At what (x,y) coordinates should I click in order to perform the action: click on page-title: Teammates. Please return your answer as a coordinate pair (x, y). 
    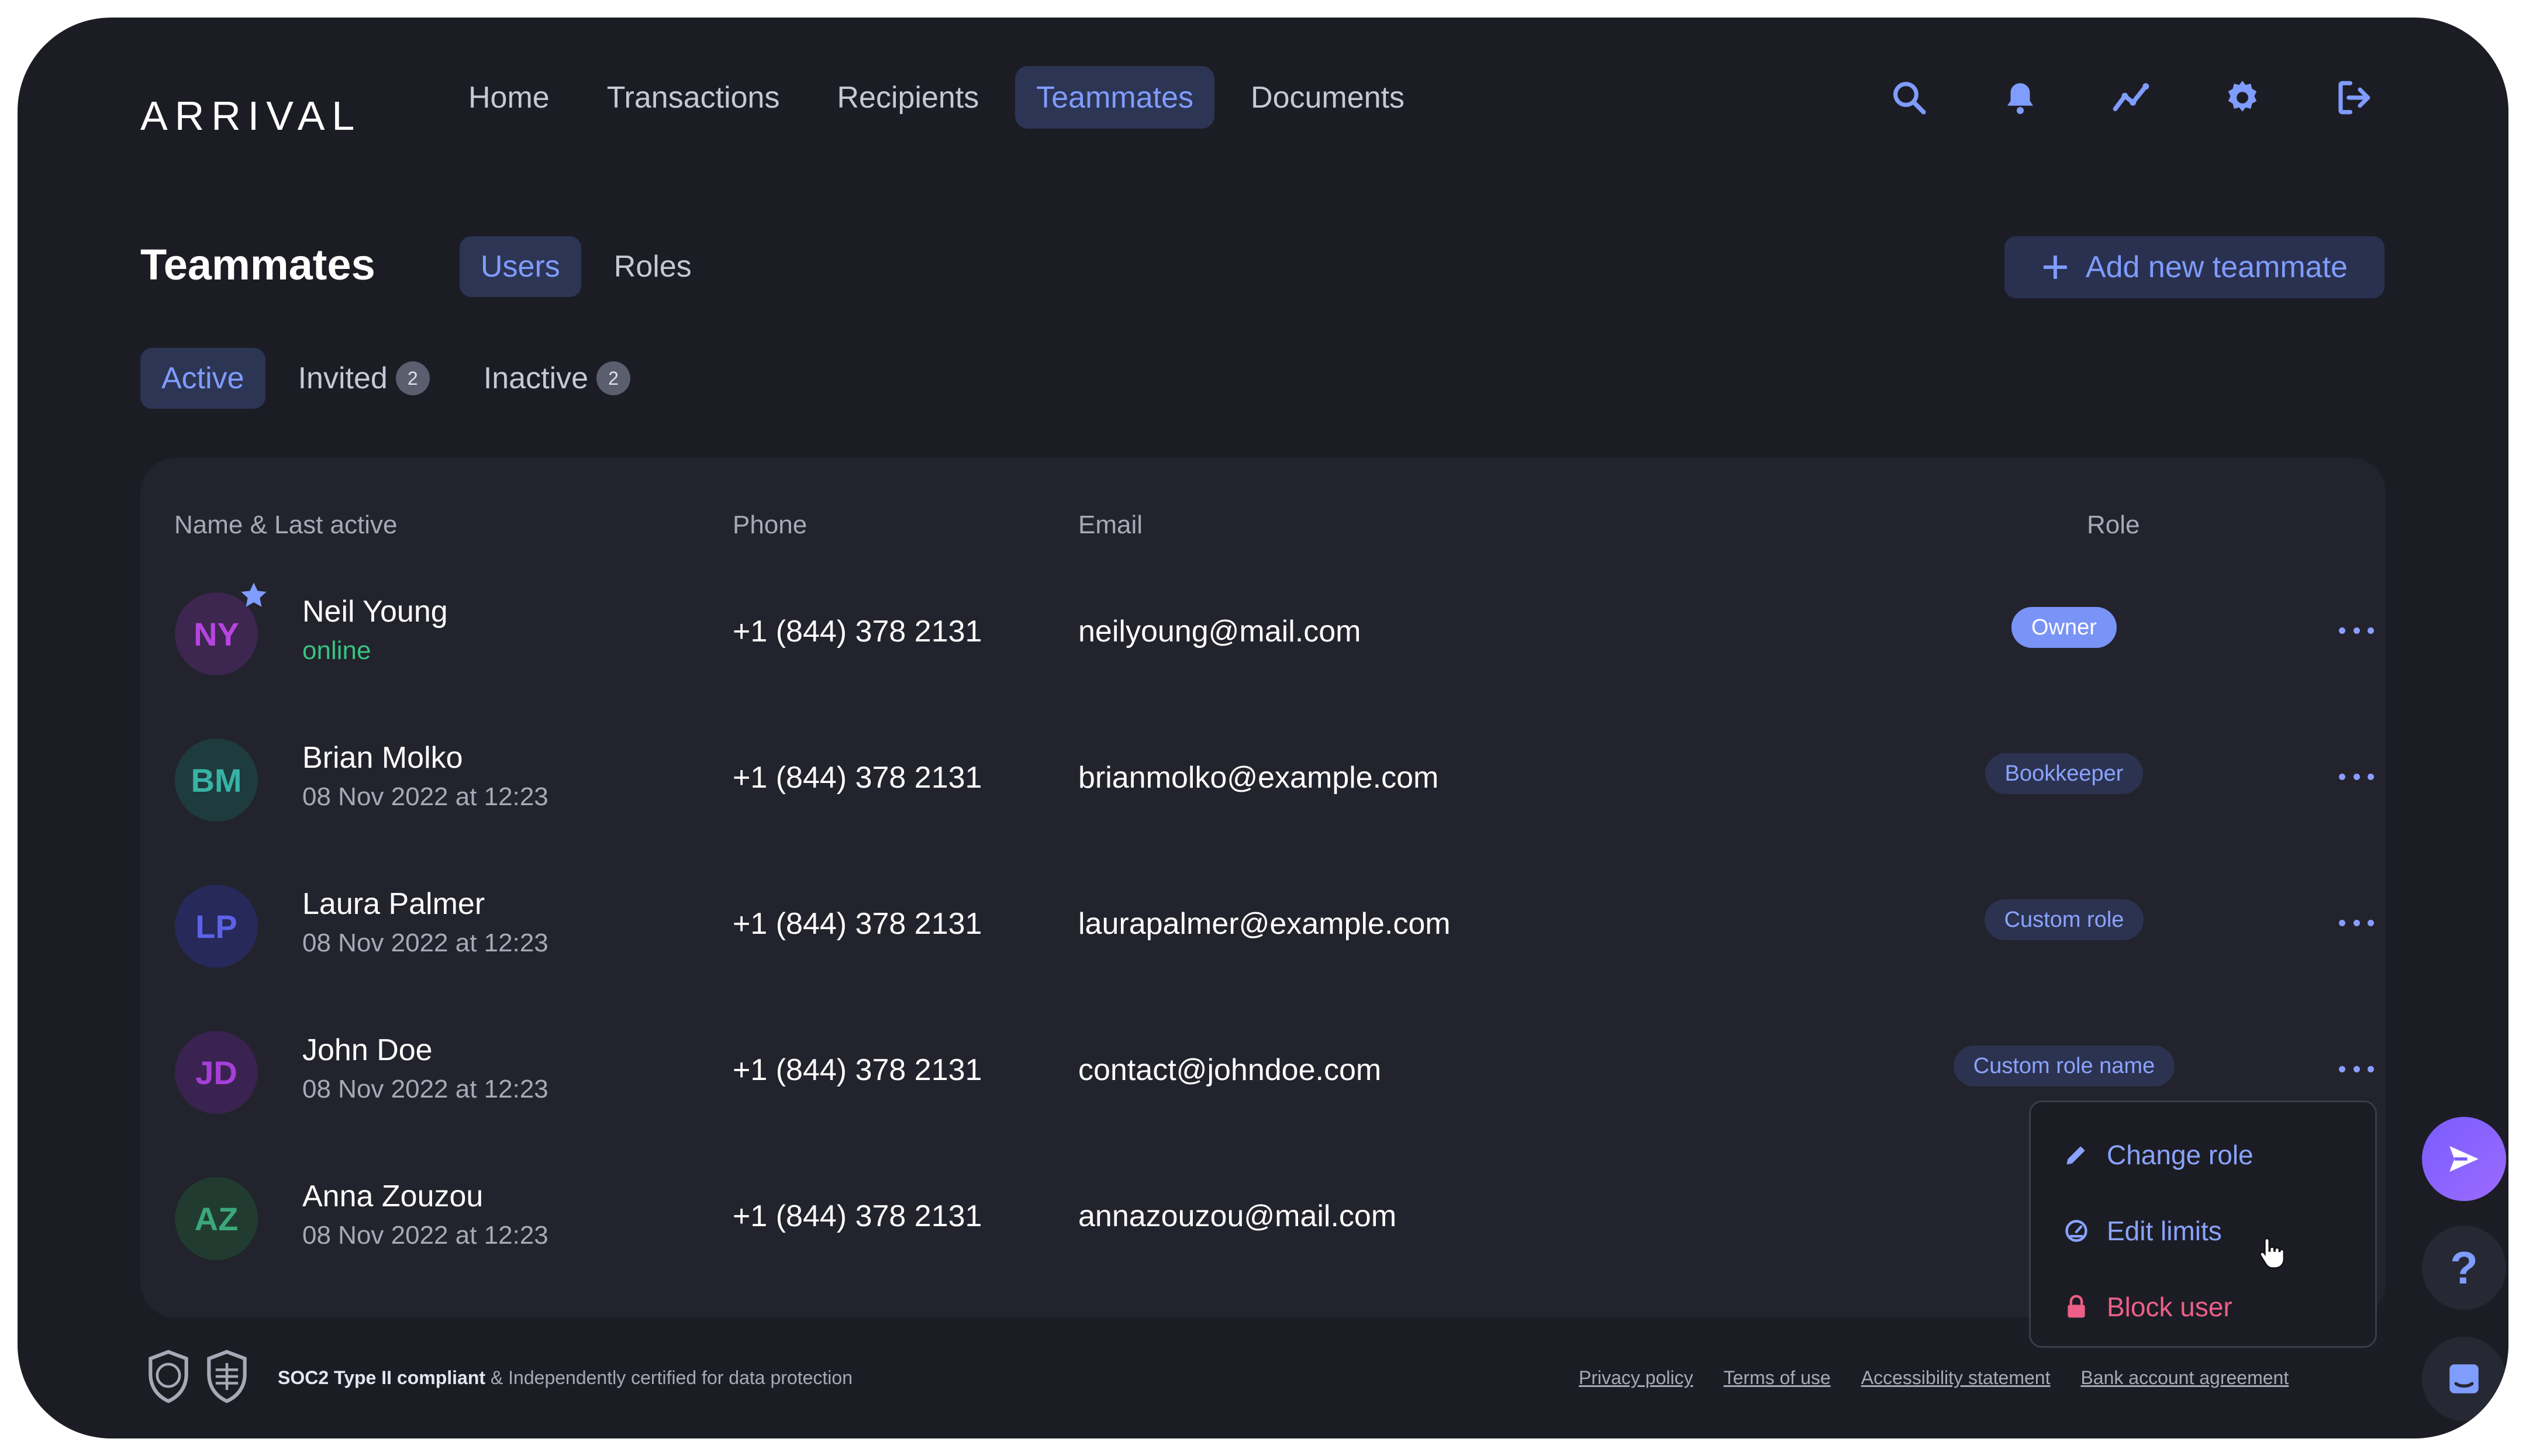
    Looking at the image, I should click on (257, 264).